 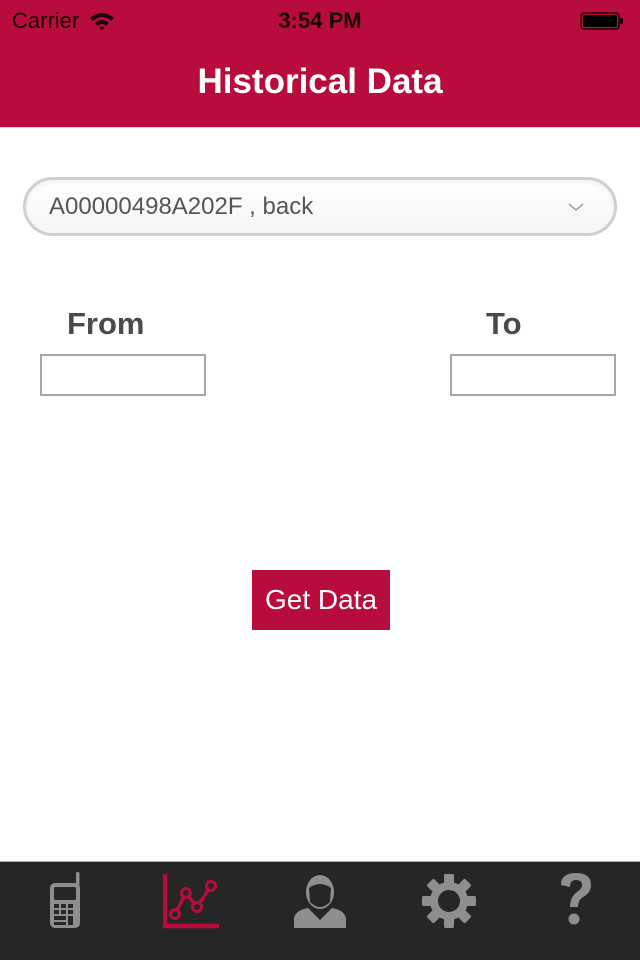 What do you see at coordinates (504, 323) in the screenshot?
I see `to-label: To` at bounding box center [504, 323].